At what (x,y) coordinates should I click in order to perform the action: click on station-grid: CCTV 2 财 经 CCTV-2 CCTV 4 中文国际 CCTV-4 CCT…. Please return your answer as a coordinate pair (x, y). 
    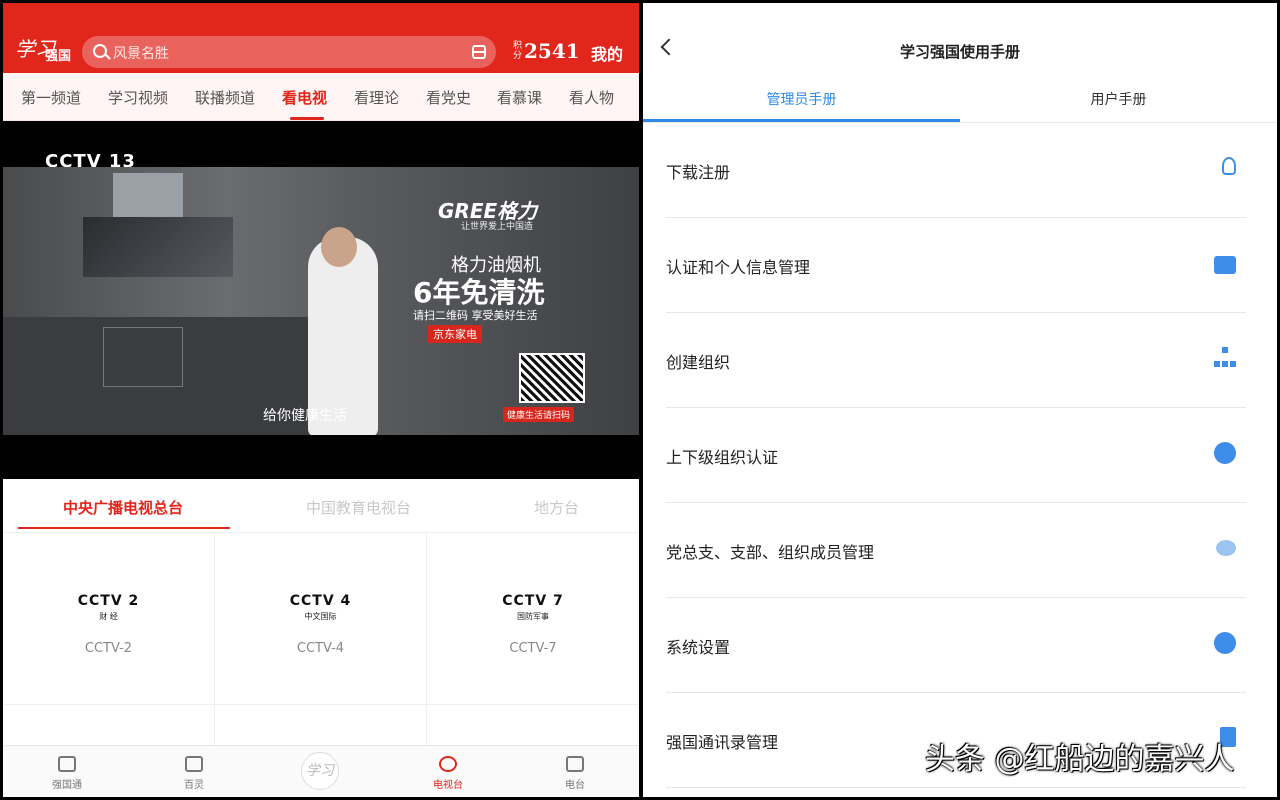
    Looking at the image, I should click on (321, 640).